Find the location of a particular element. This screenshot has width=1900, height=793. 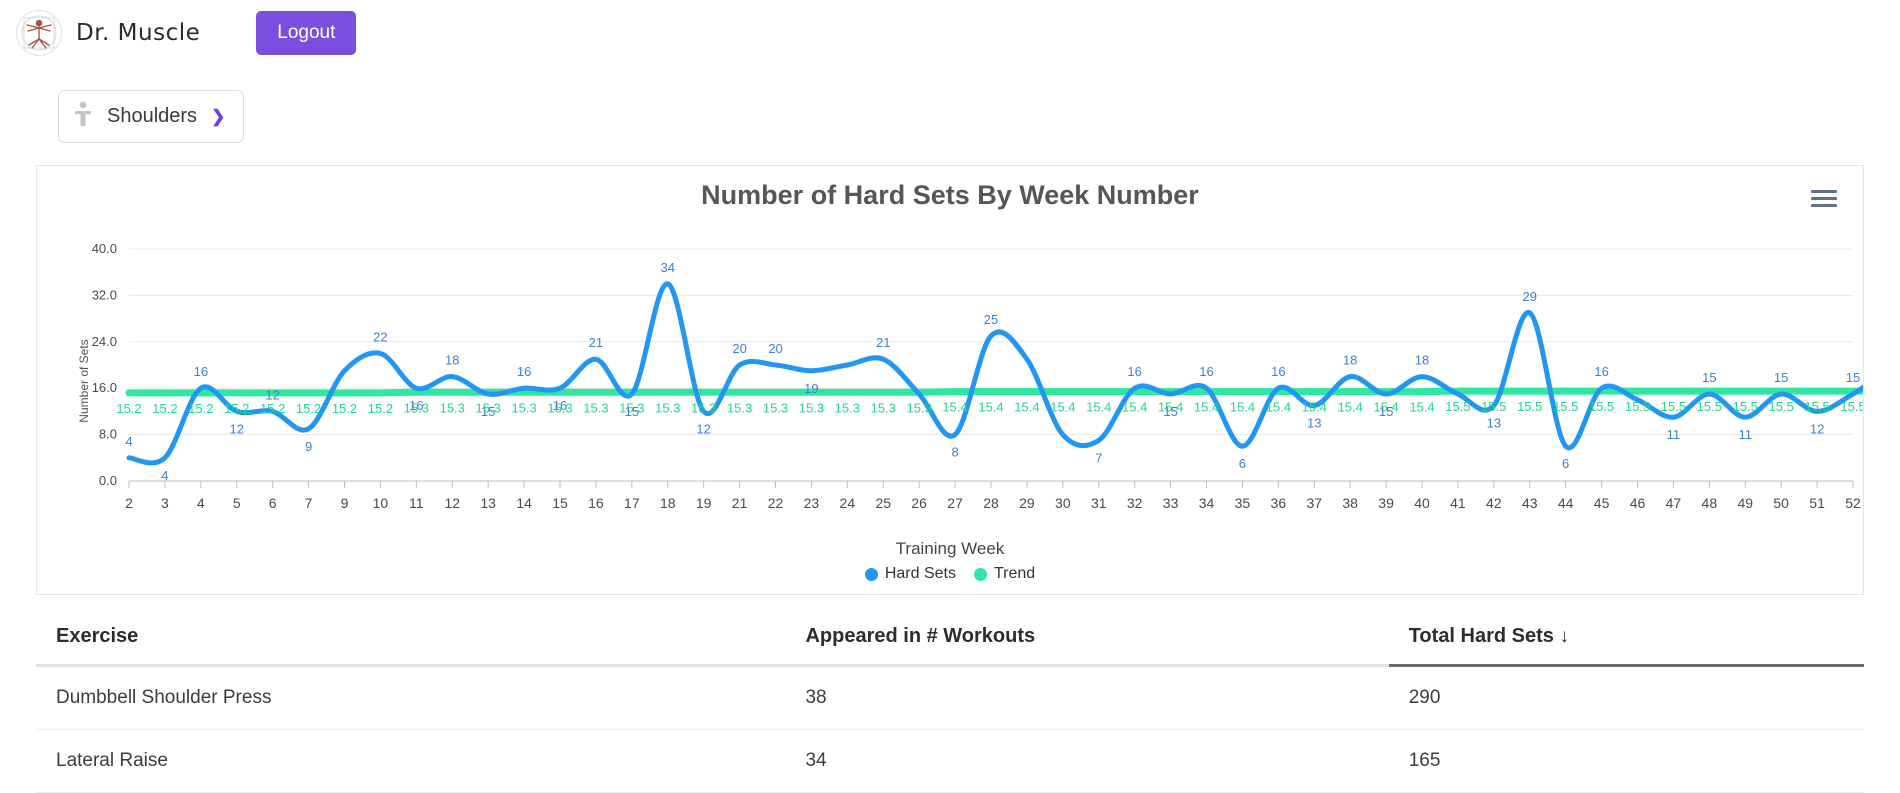

hard-sets-data-label: 25 is located at coordinates (991, 319).